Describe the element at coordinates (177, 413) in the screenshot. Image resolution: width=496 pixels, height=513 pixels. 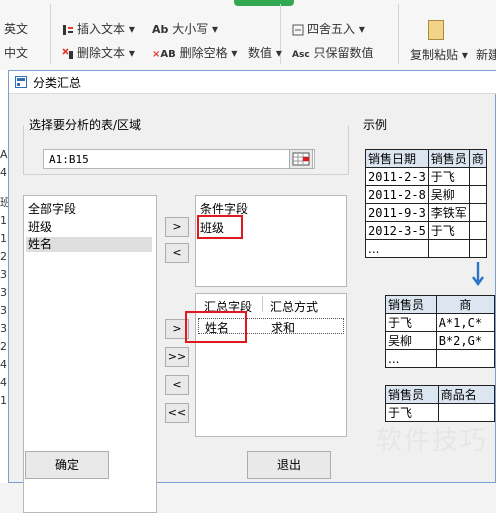
I see `remove-all-summary-button: <<` at that location.